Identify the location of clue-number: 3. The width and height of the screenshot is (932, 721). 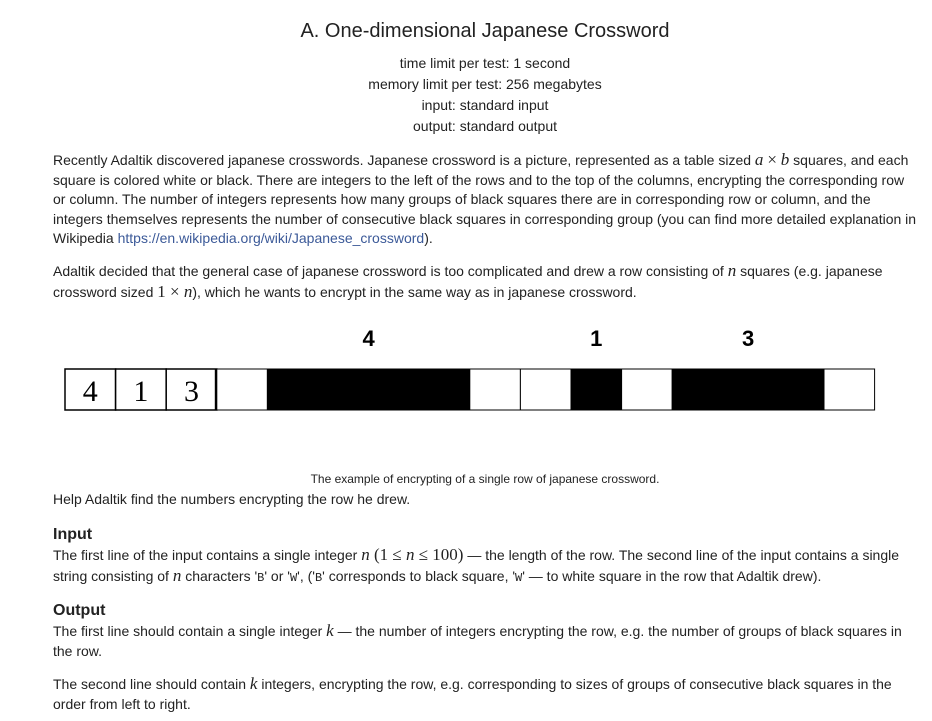
(191, 391).